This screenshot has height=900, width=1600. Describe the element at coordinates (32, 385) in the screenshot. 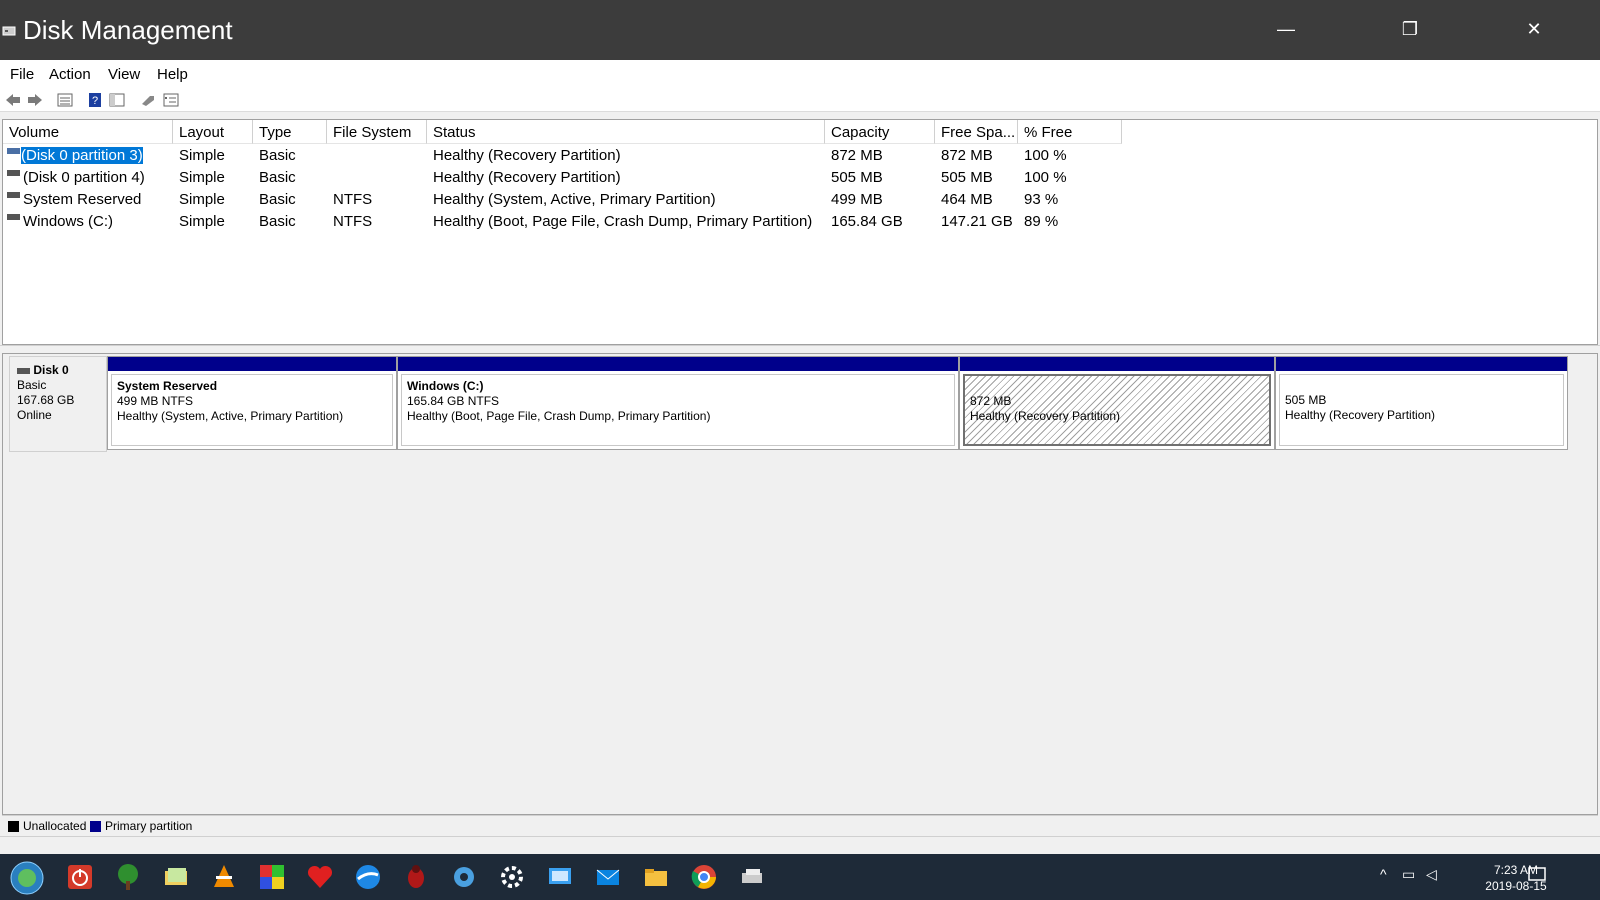

I see `disk-type: Basic` at that location.